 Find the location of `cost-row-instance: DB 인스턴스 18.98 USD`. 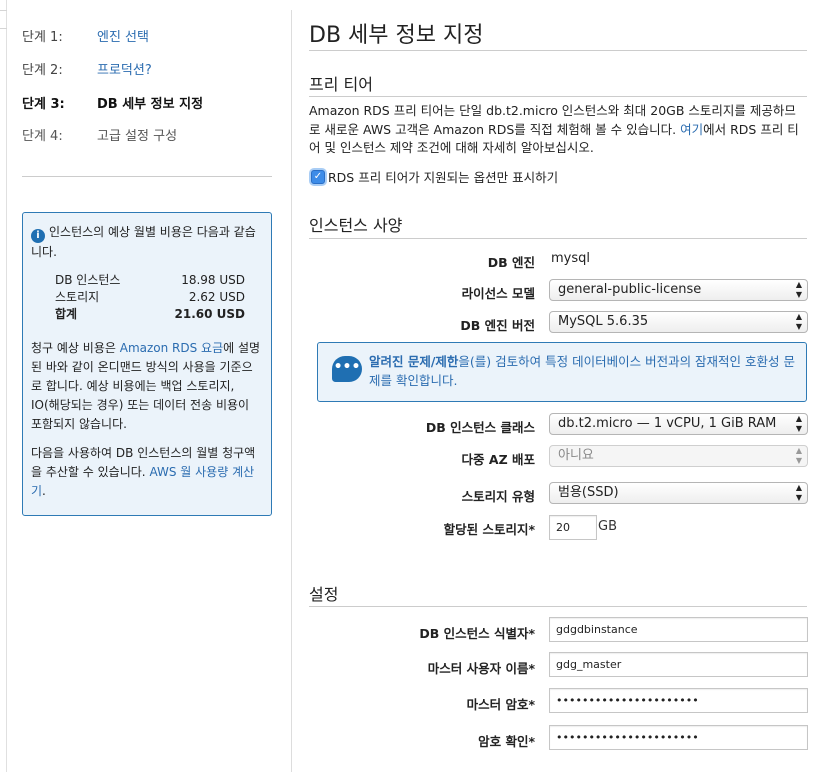

cost-row-instance: DB 인스턴스 18.98 USD is located at coordinates (150, 280).